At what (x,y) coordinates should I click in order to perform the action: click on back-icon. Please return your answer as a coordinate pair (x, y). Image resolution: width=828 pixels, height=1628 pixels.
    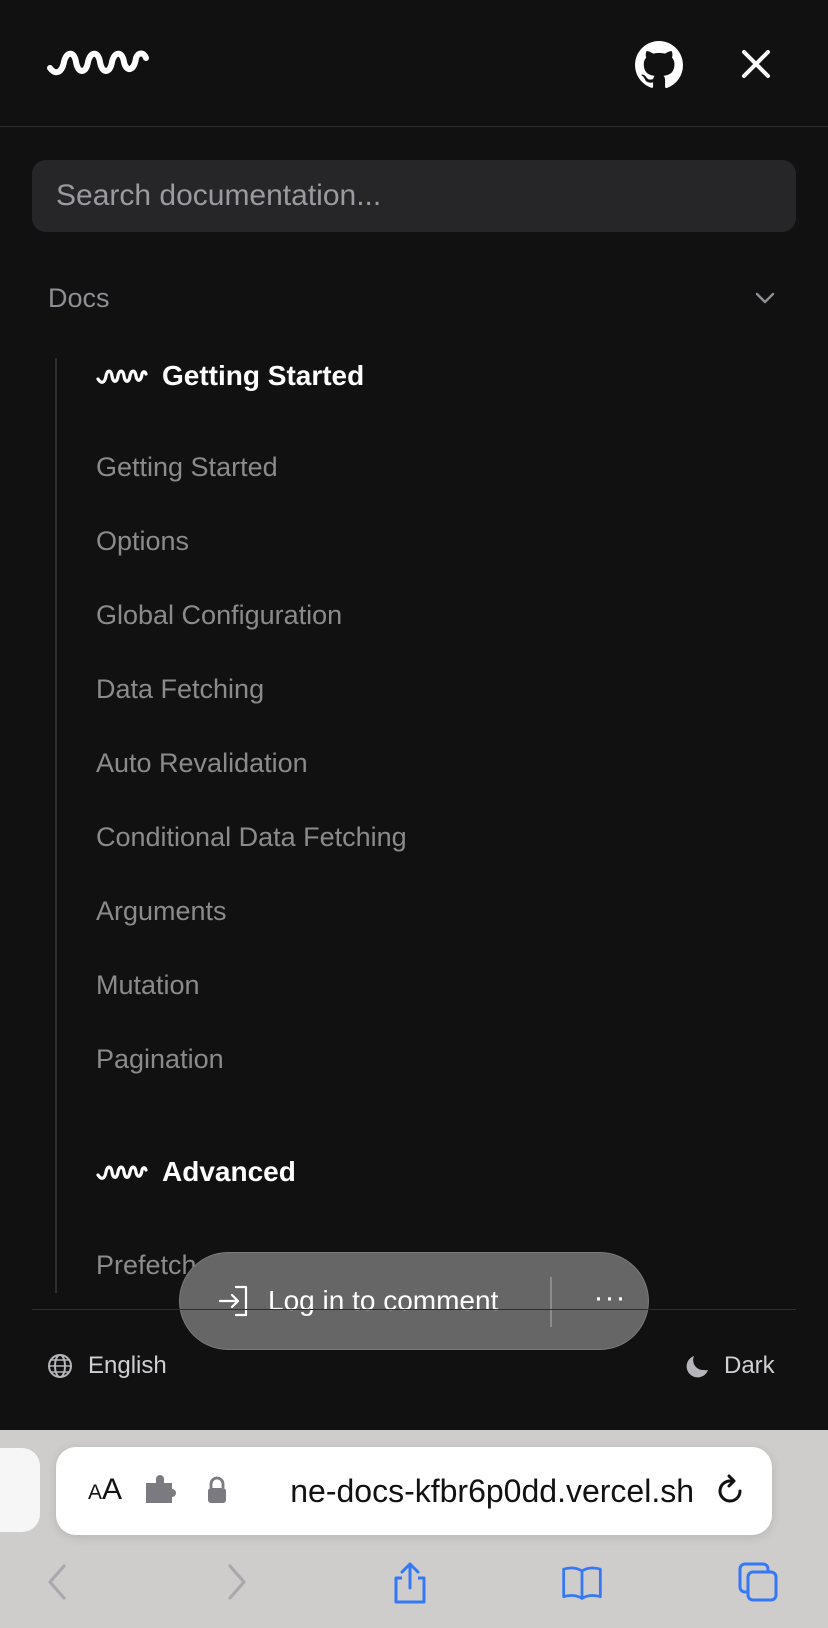
    Looking at the image, I should click on (58, 1582).